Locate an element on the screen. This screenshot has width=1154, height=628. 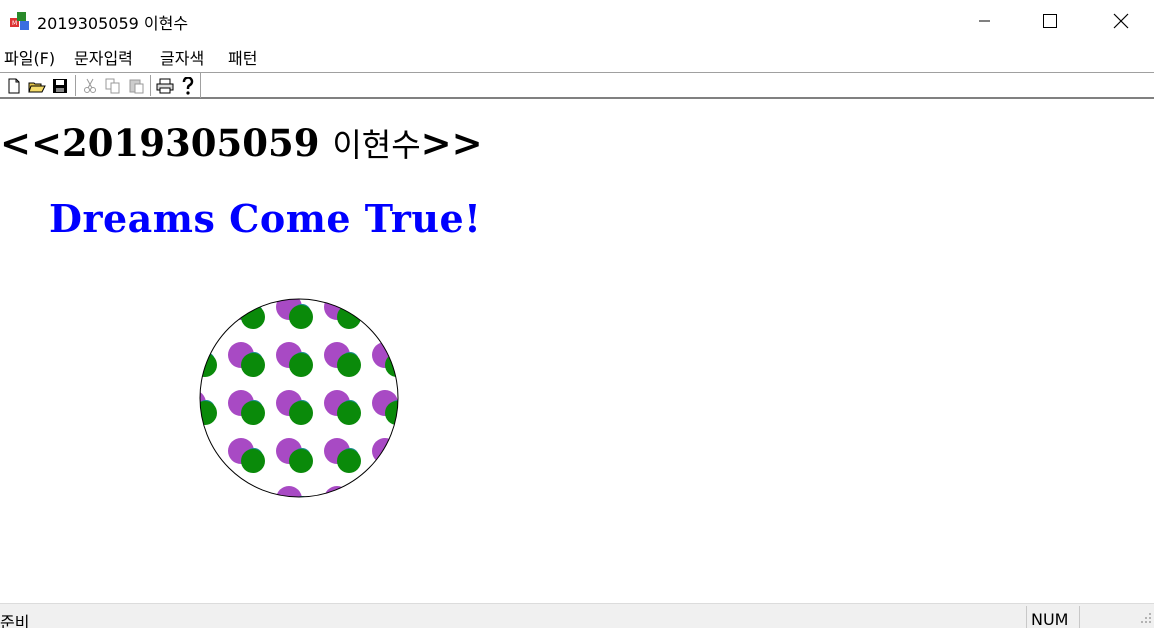
save-icon is located at coordinates (60, 85).